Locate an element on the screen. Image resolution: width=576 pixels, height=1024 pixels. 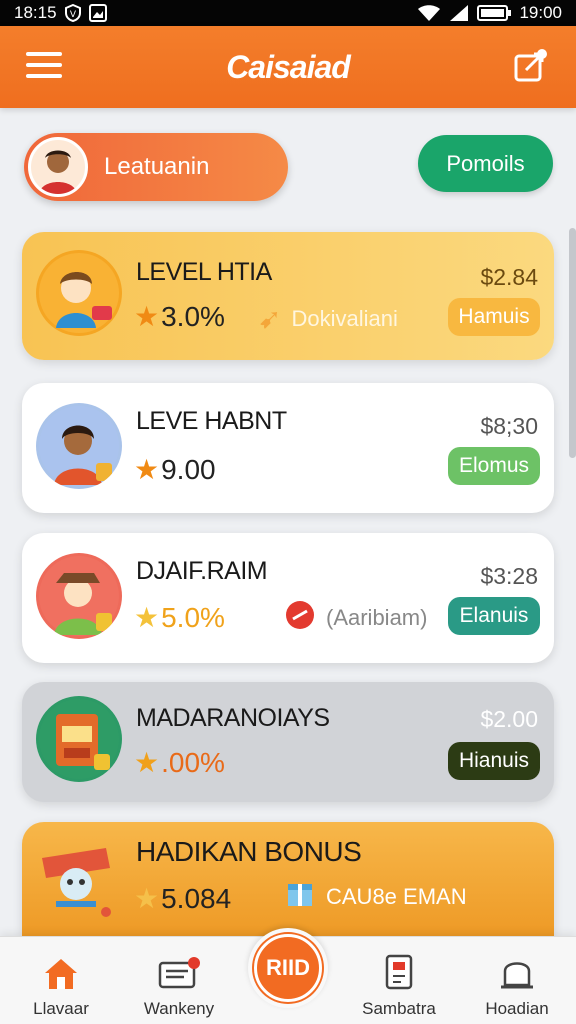
user-profile-pill: Leatuanin is located at coordinates (156, 167).